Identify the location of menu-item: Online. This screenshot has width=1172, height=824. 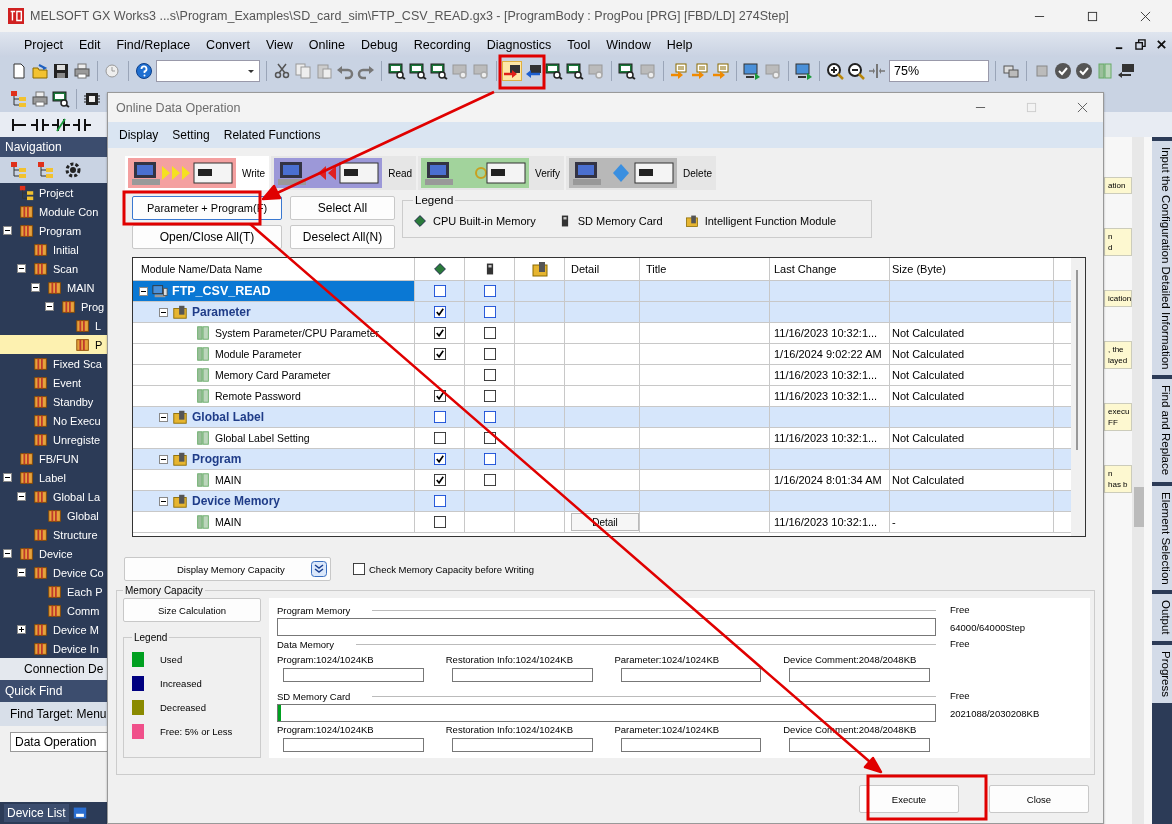
(326, 44).